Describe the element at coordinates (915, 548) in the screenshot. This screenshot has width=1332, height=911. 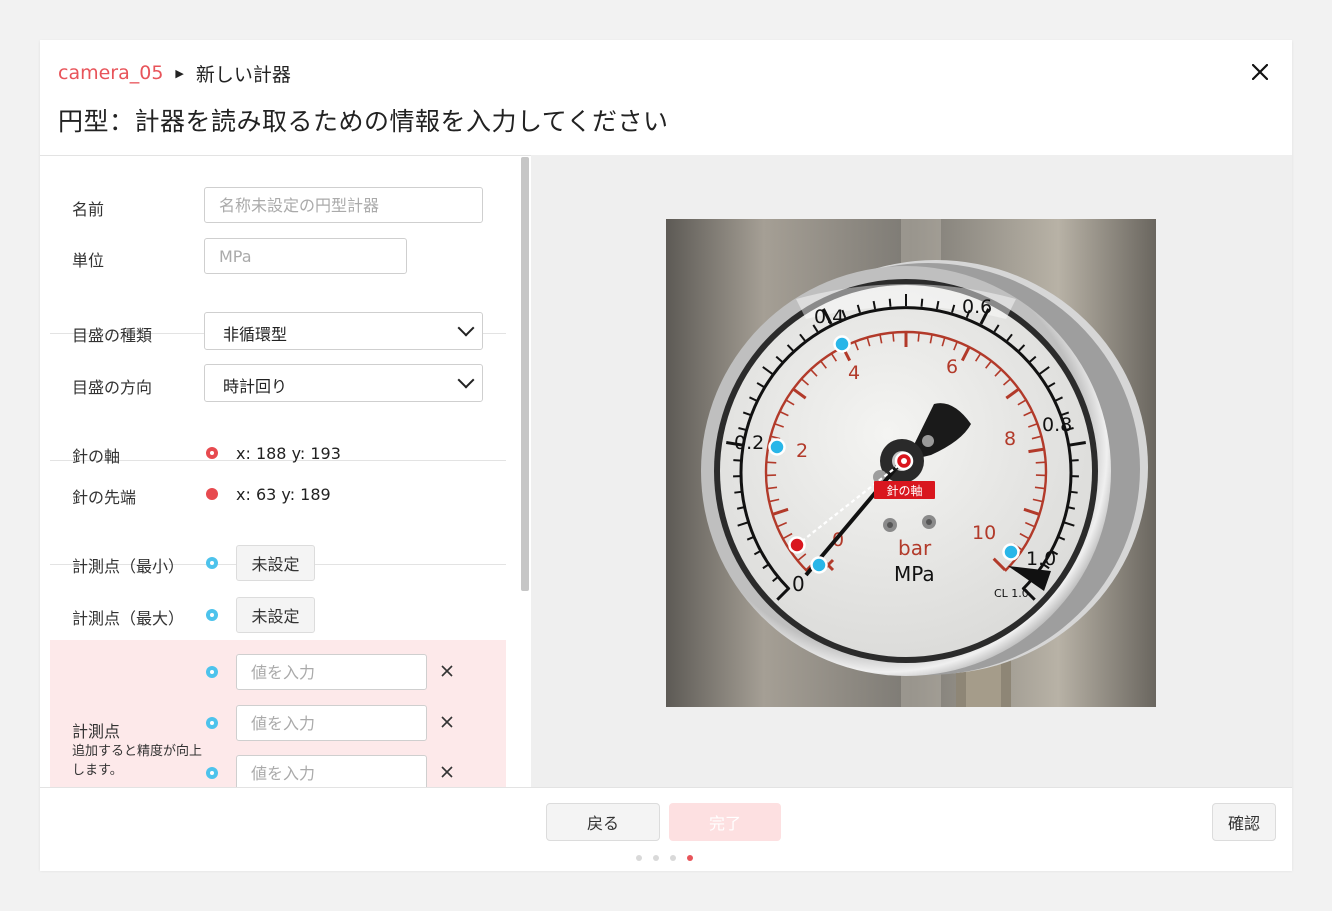
I see `dial-unit-bar: bar` at that location.